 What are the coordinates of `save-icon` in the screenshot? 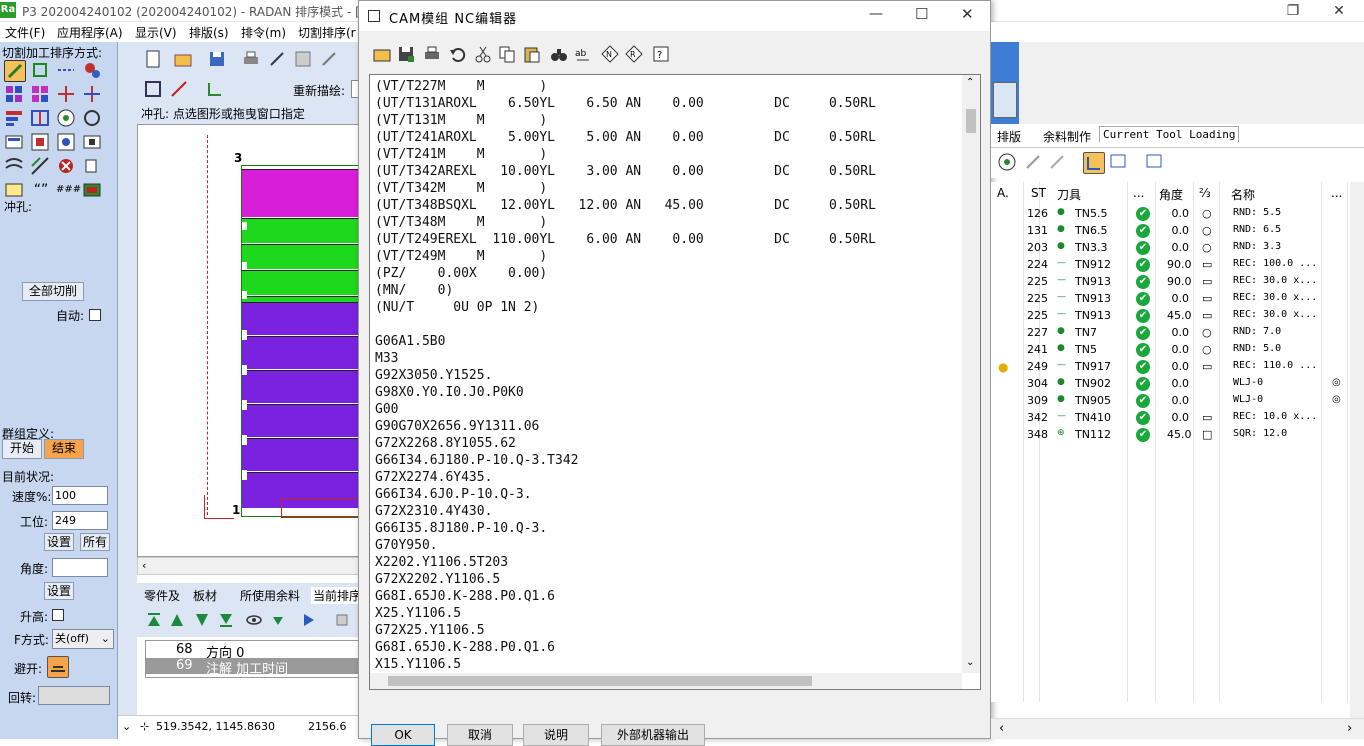 It's located at (218, 60).